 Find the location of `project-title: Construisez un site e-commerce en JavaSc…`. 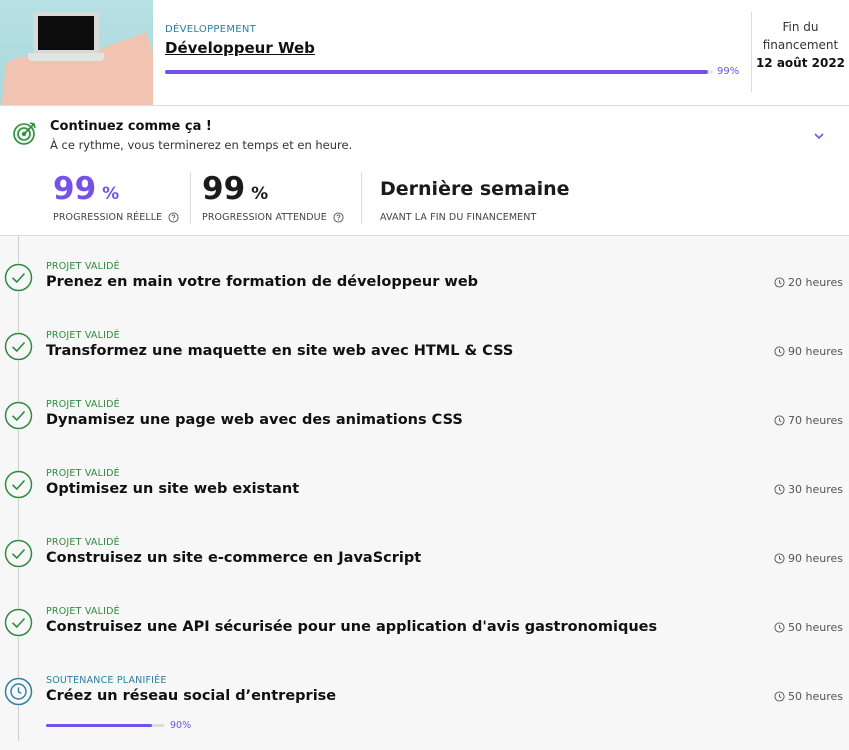

project-title: Construisez un site e-commerce en JavaSc… is located at coordinates (233, 558).